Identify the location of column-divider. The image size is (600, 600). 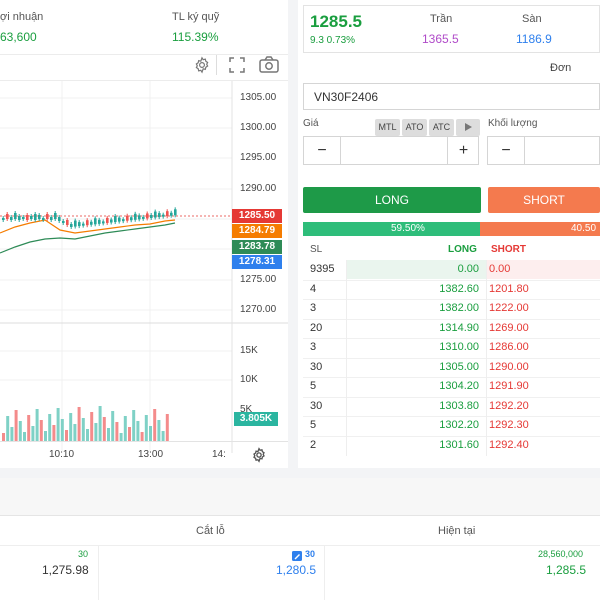
(486, 358).